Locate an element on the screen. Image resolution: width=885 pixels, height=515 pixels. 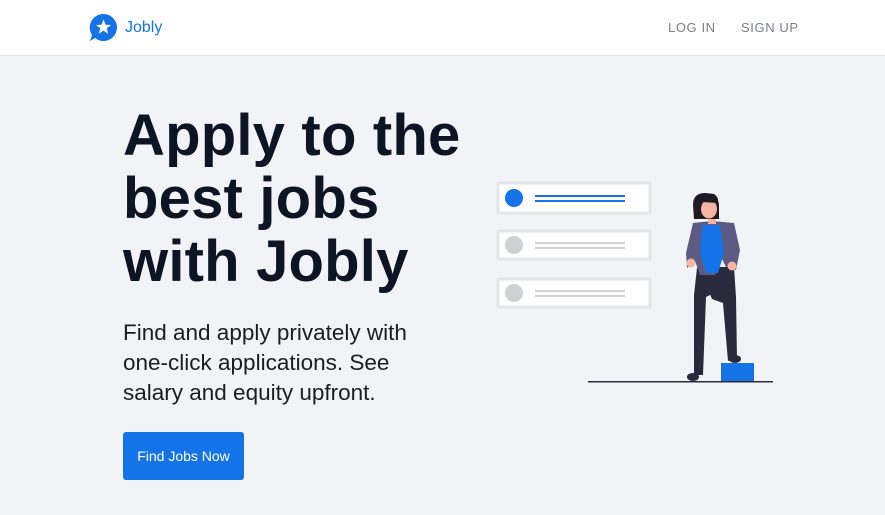
star-chat-bubble-icon is located at coordinates (103, 27).